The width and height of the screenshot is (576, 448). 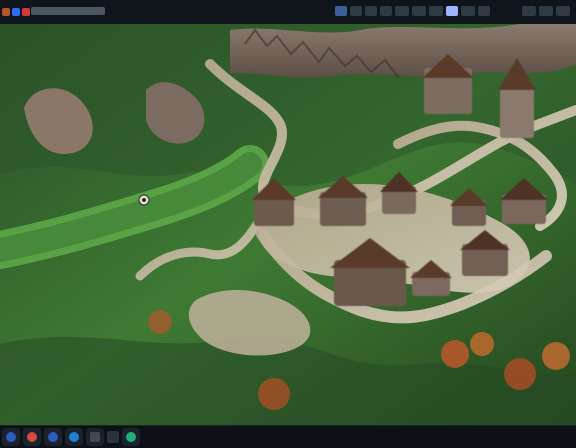 I want to click on menu-icon, so click(x=6, y=12).